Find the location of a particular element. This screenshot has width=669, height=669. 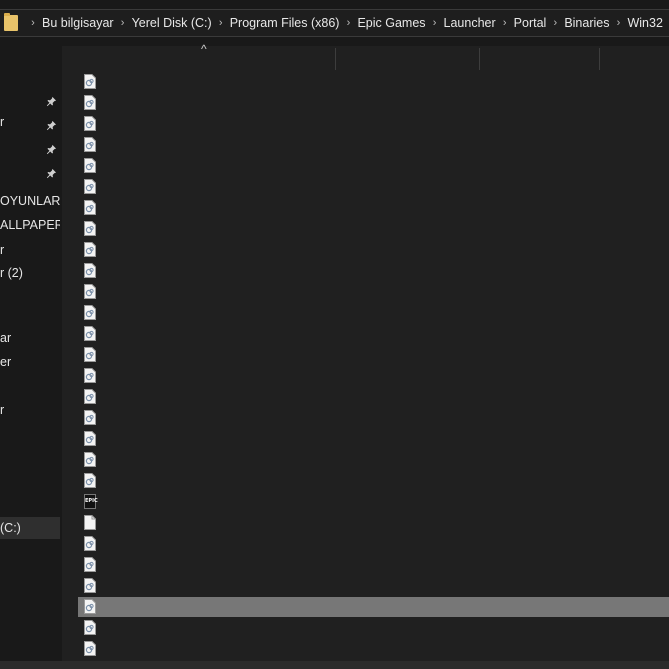

status-bar is located at coordinates (334, 665).